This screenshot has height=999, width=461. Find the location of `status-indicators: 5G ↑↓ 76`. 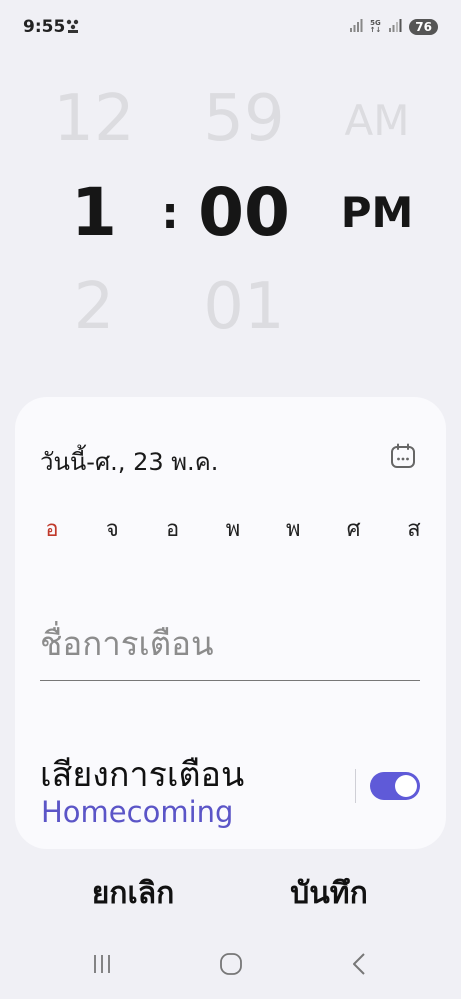

status-indicators: 5G ↑↓ 76 is located at coordinates (393, 26).